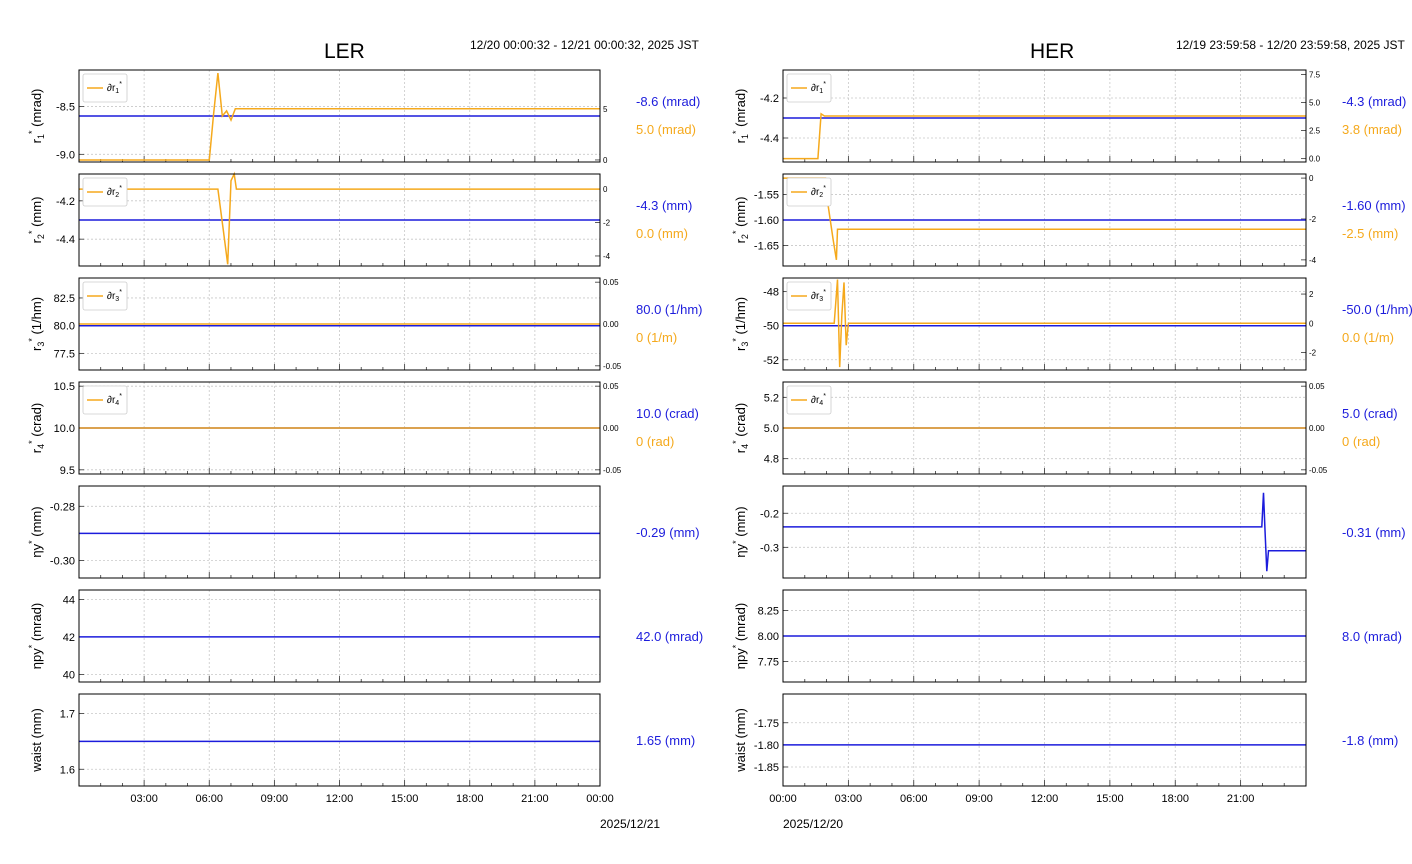  I want to click on y2-tick-label: 0.05, so click(1317, 386).